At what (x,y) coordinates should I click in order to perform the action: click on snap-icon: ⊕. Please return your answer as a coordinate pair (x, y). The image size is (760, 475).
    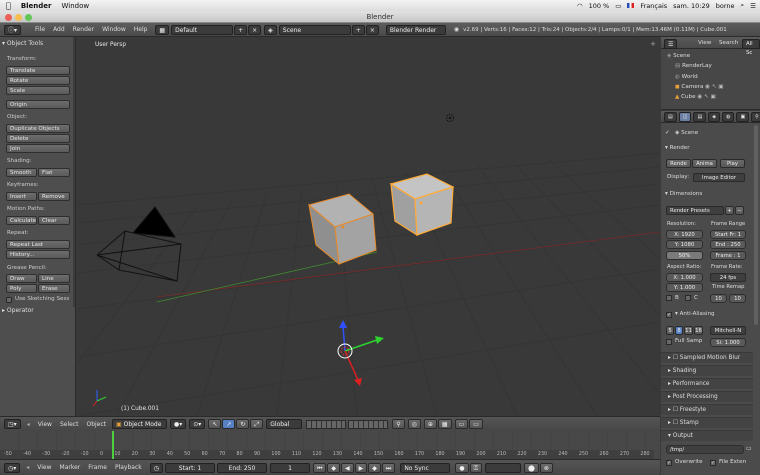
    Looking at the image, I should click on (430, 424).